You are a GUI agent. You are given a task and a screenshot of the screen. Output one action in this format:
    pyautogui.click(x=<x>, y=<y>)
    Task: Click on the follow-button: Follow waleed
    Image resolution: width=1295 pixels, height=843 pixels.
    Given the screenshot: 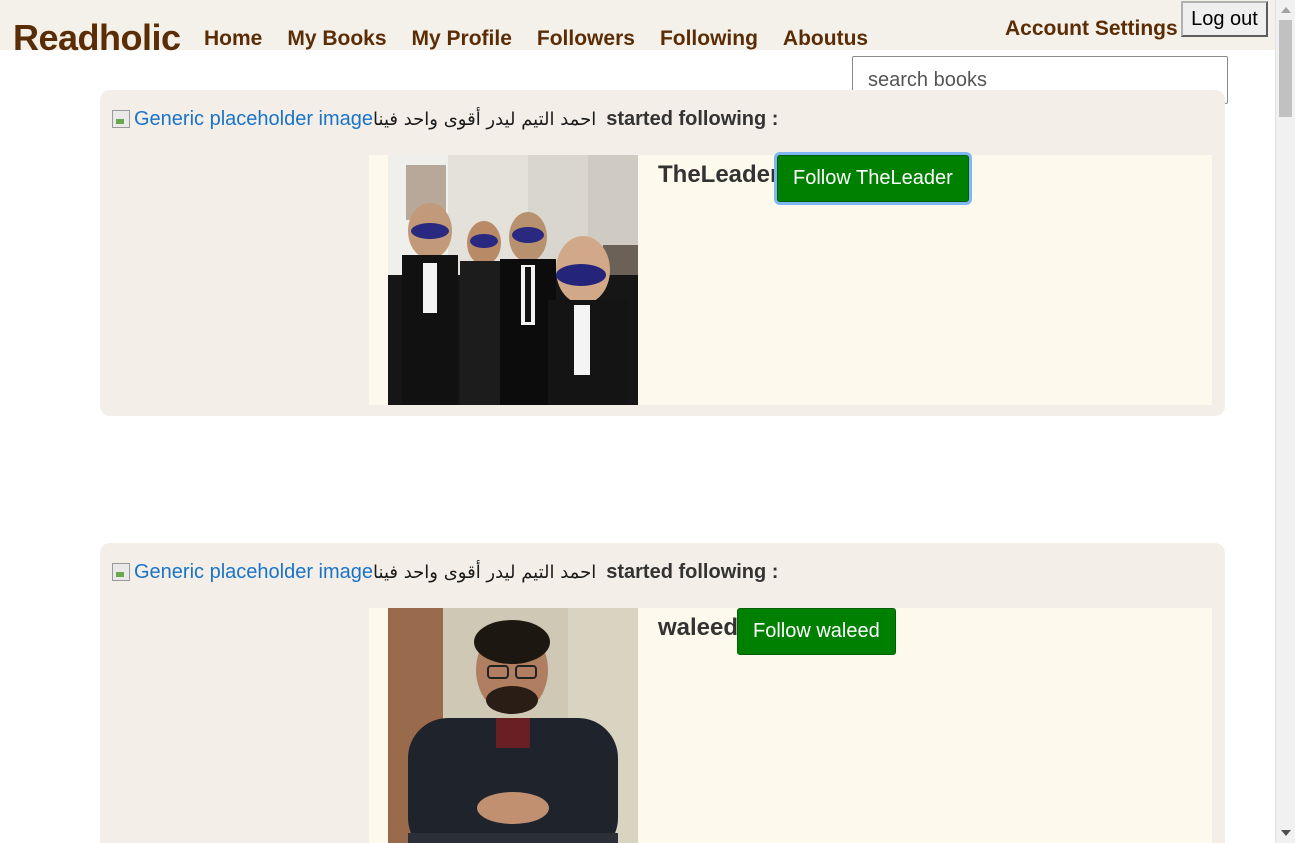 What is the action you would take?
    pyautogui.click(x=816, y=631)
    